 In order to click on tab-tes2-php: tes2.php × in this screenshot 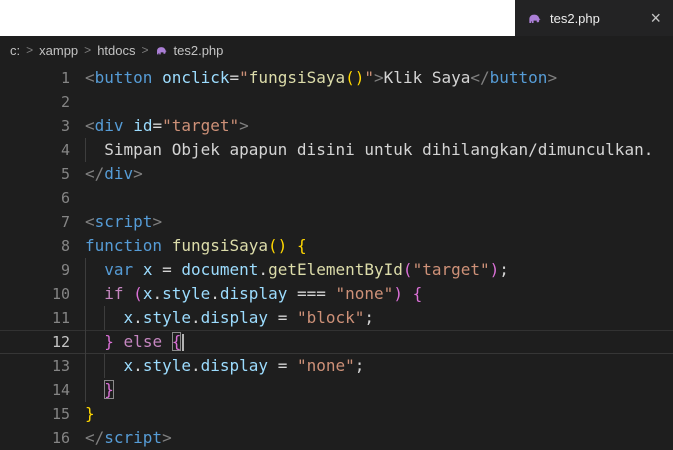, I will do `click(594, 18)`.